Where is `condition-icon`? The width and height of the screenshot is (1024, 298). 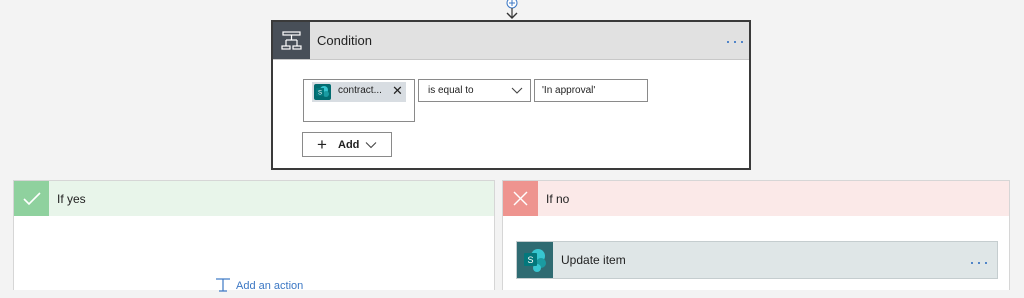 condition-icon is located at coordinates (291, 40).